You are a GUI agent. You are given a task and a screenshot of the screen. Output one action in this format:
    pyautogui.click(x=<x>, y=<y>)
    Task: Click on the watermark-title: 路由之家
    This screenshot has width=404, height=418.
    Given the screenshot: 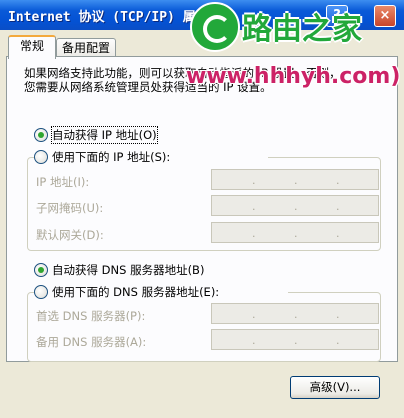 What is the action you would take?
    pyautogui.click(x=302, y=29)
    